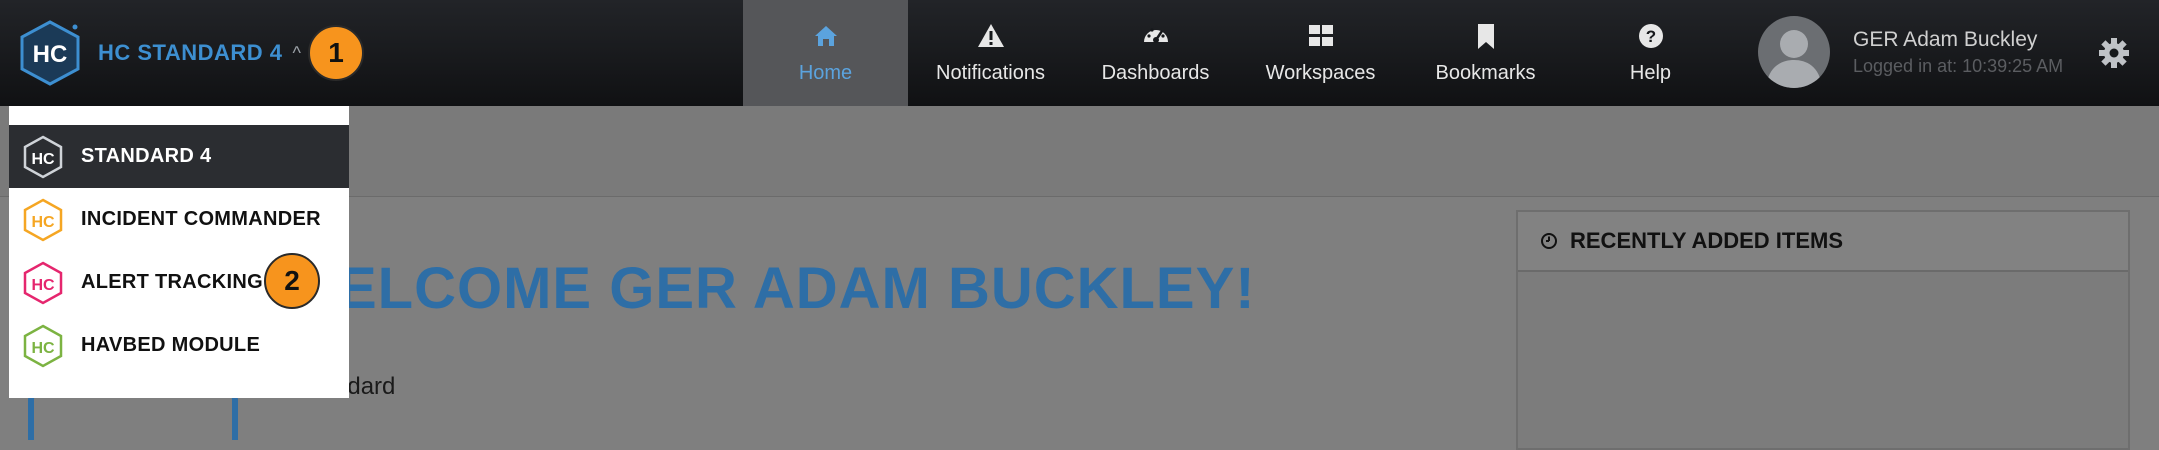  I want to click on chevron-up-icon: ^, so click(297, 53).